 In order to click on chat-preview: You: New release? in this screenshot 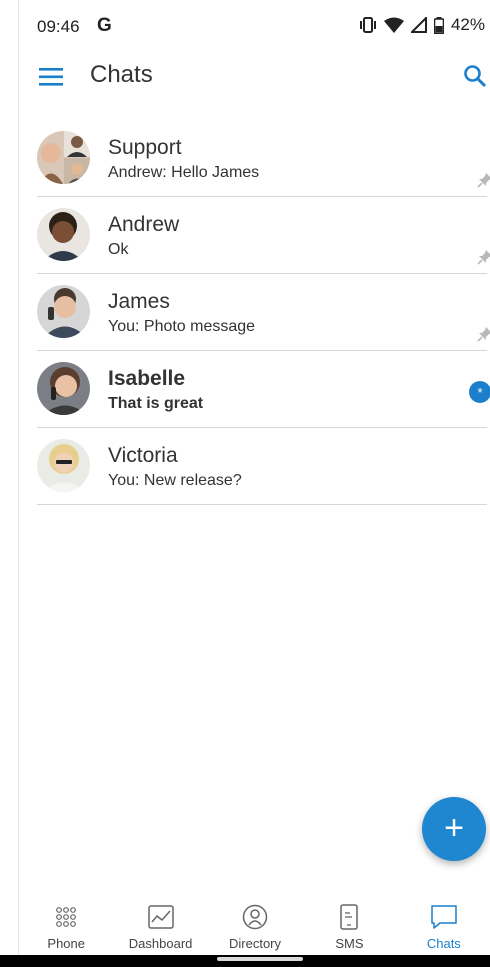, I will do `click(175, 480)`.